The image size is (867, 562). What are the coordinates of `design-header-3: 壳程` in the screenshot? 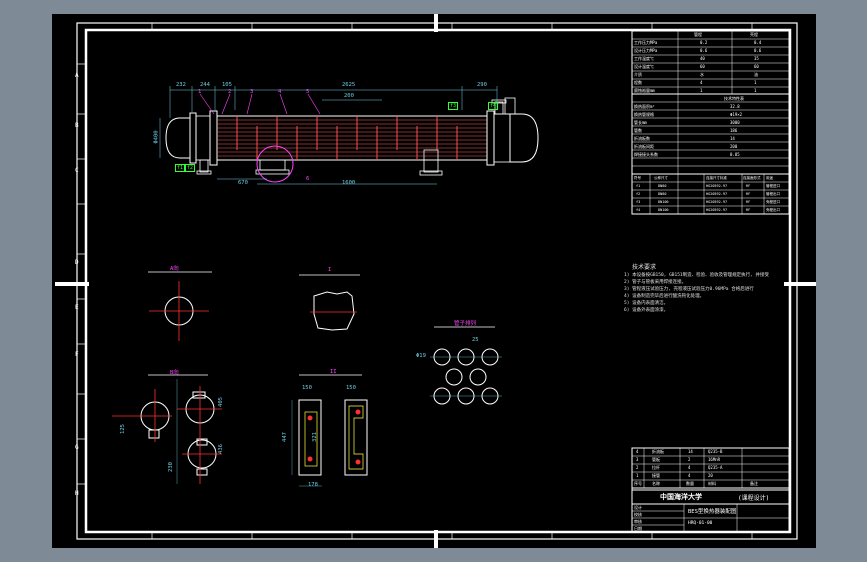 It's located at (754, 34).